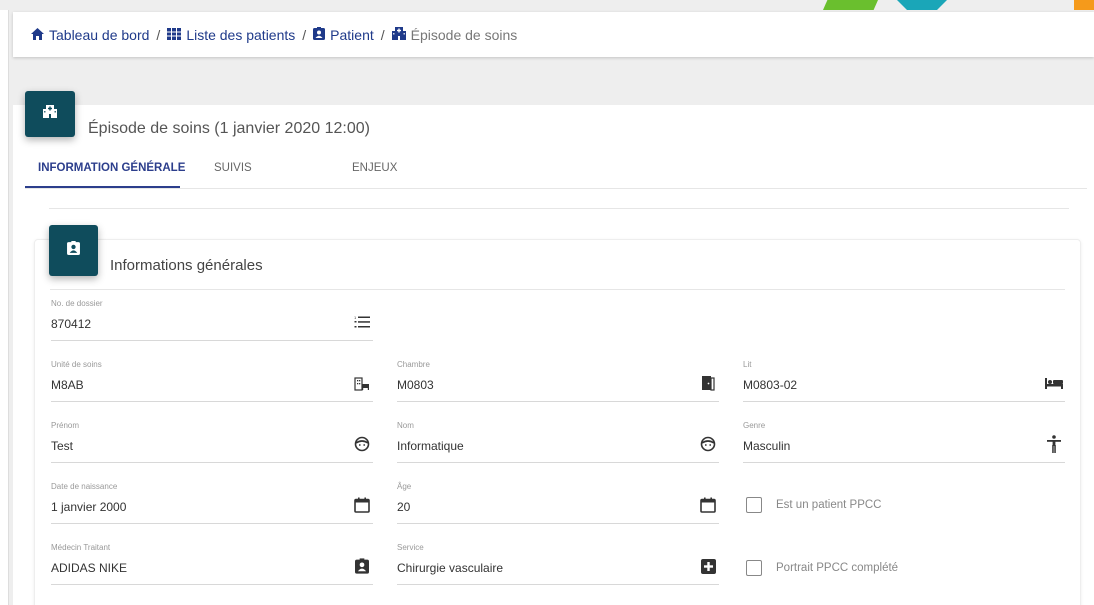 The height and width of the screenshot is (605, 1094). What do you see at coordinates (754, 568) in the screenshot?
I see `portrait-ppcc-checkbox` at bounding box center [754, 568].